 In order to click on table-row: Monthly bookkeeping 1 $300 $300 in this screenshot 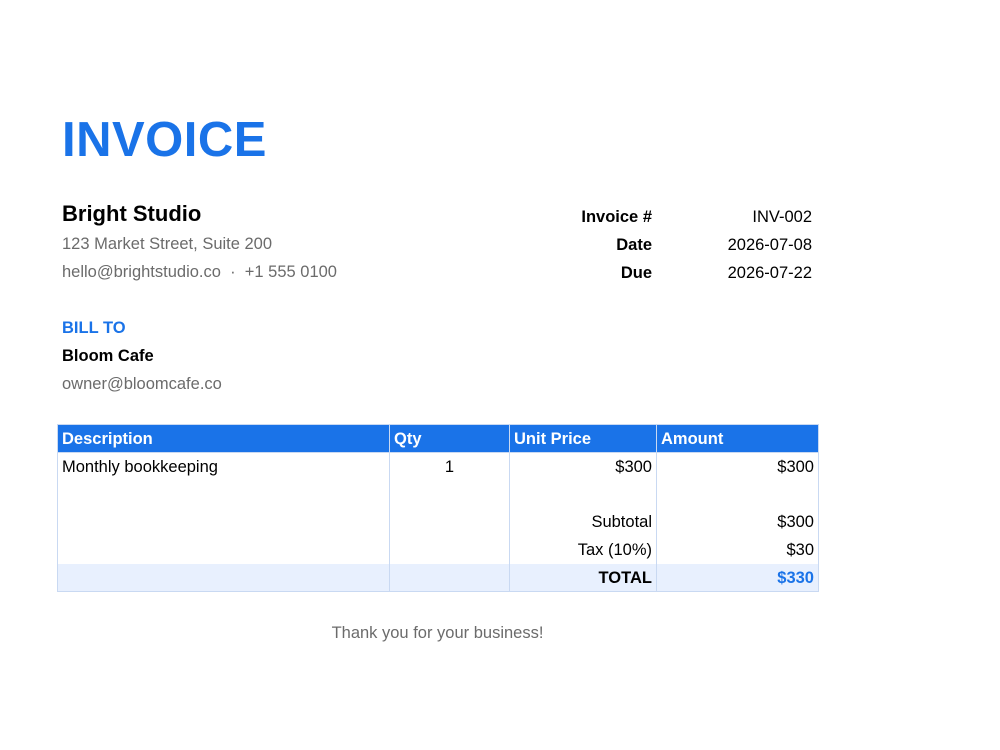, I will do `click(438, 466)`.